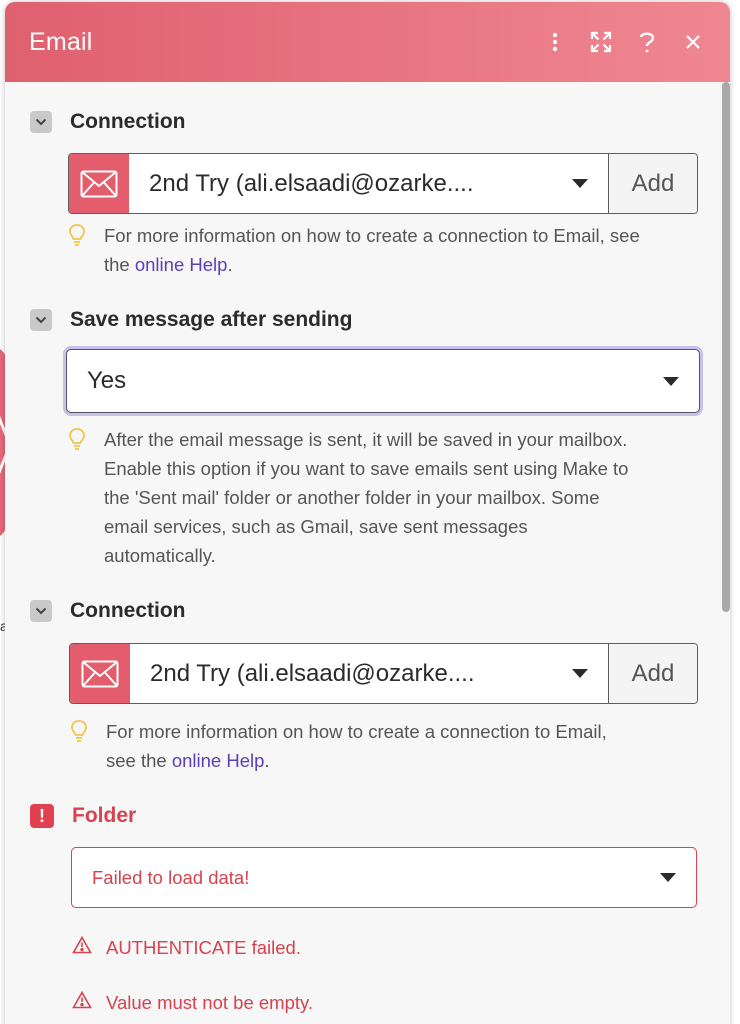 This screenshot has width=740, height=1024. What do you see at coordinates (211, 319) in the screenshot?
I see `save-message-label: Save message after sending` at bounding box center [211, 319].